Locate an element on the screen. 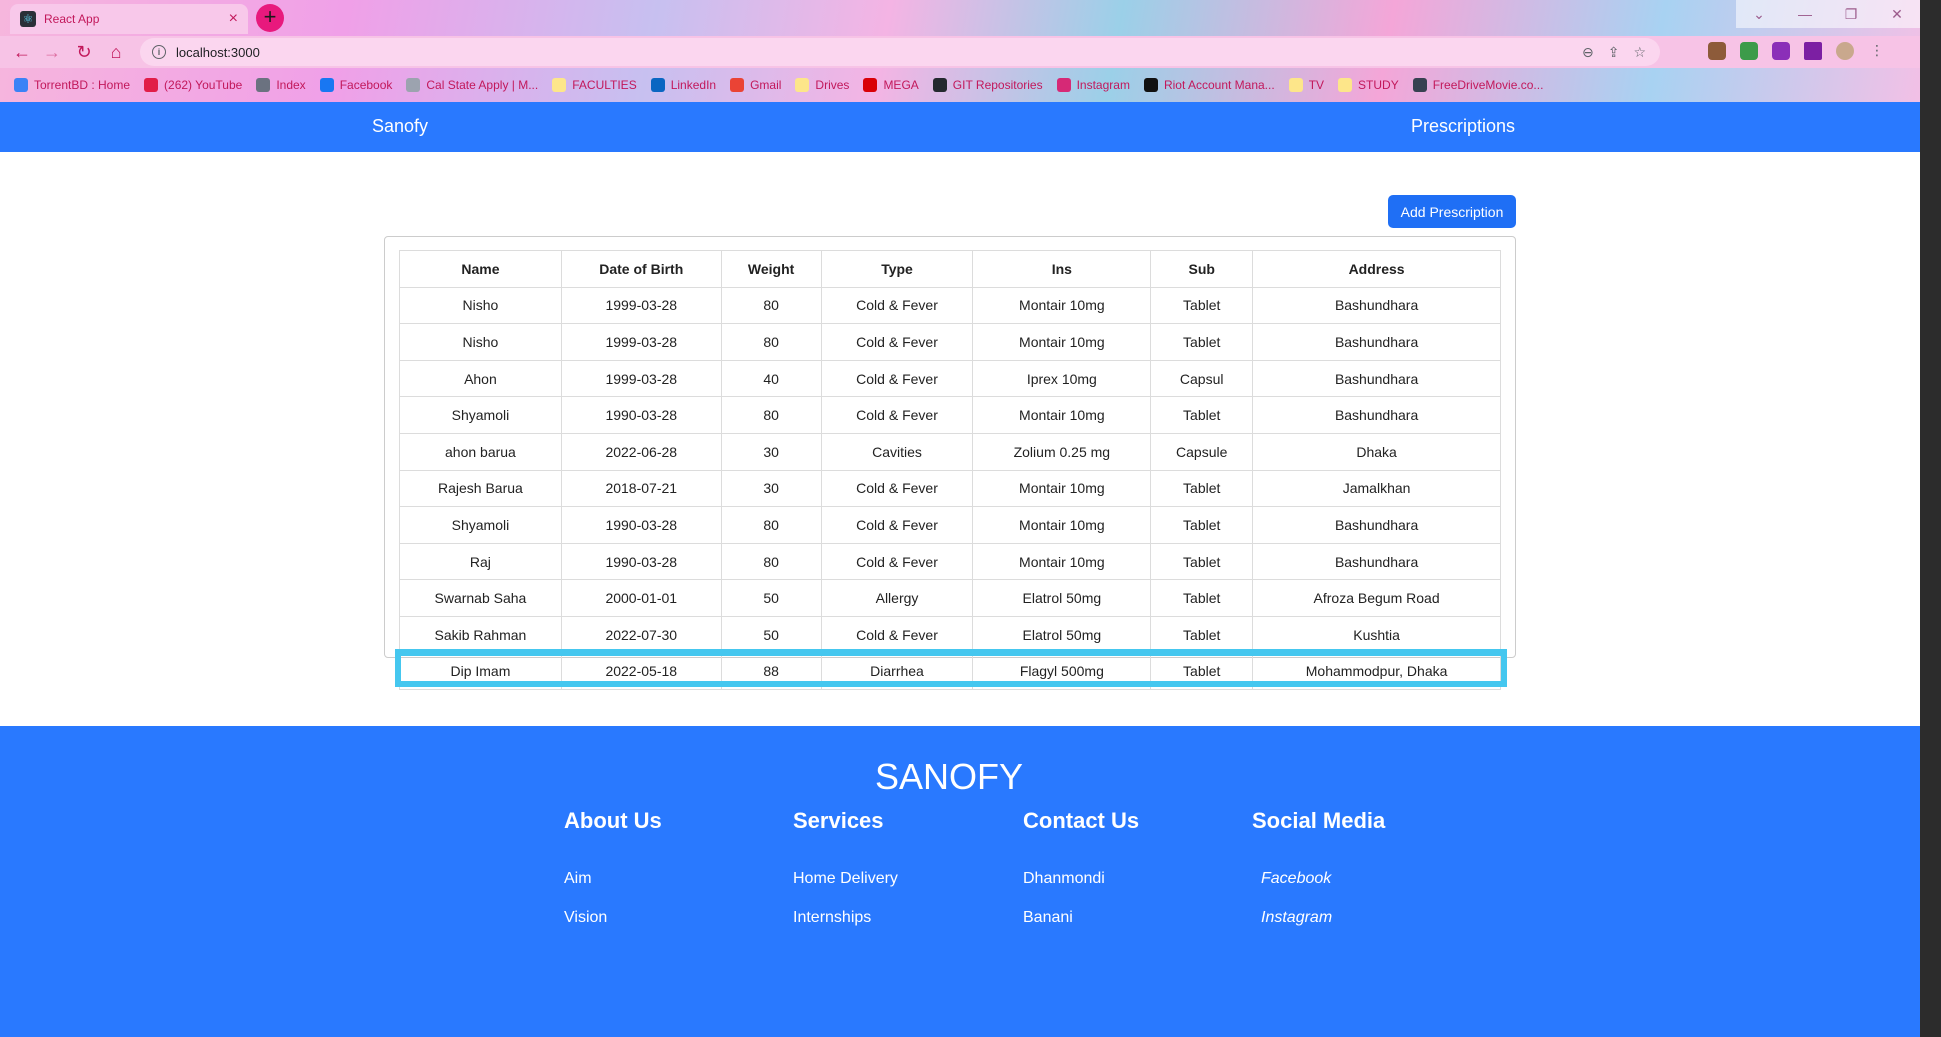 Image resolution: width=1941 pixels, height=1037 pixels. footer-link: Aim is located at coordinates (674, 879).